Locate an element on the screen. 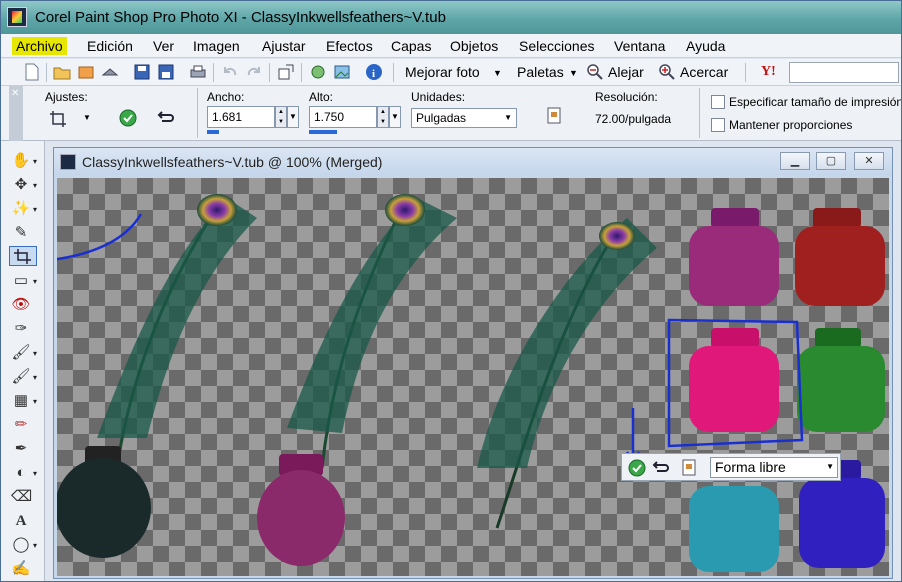  yahoo-icon: Y! is located at coordinates (768, 72).